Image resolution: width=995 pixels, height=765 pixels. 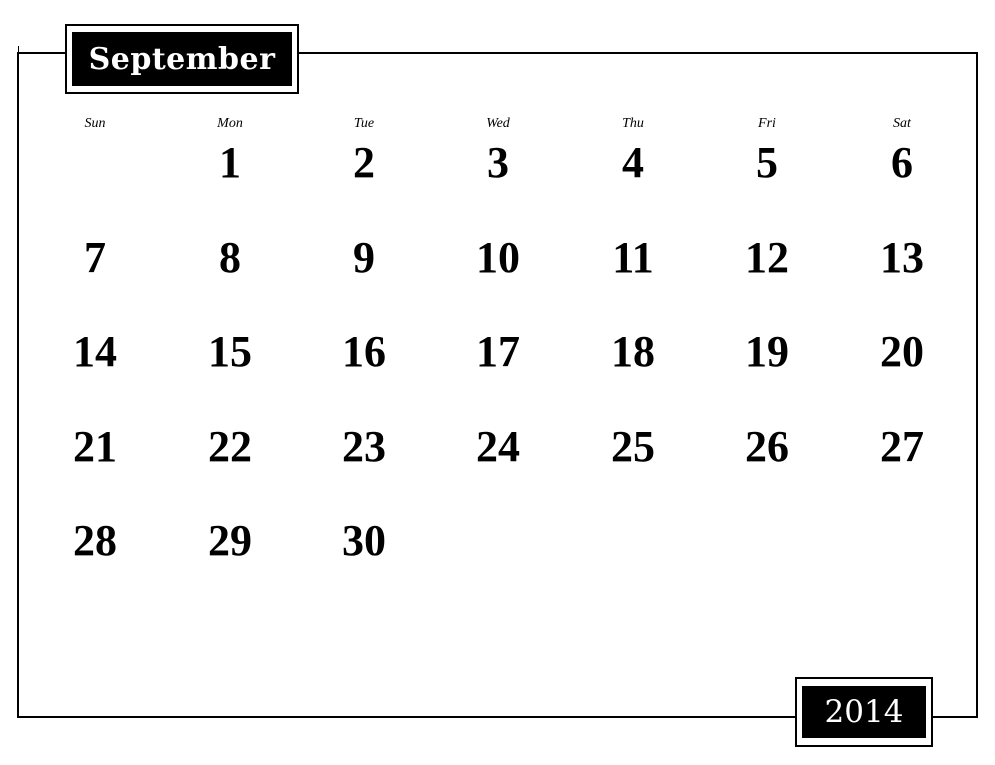 What do you see at coordinates (364, 162) in the screenshot?
I see `day-cell: 2` at bounding box center [364, 162].